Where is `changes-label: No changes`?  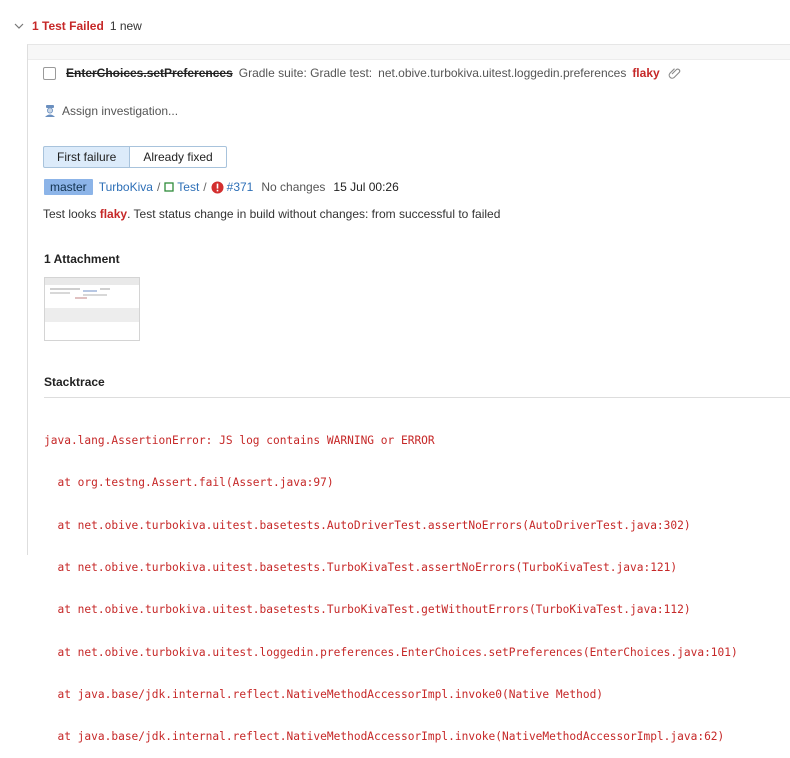
changes-label: No changes is located at coordinates (293, 187).